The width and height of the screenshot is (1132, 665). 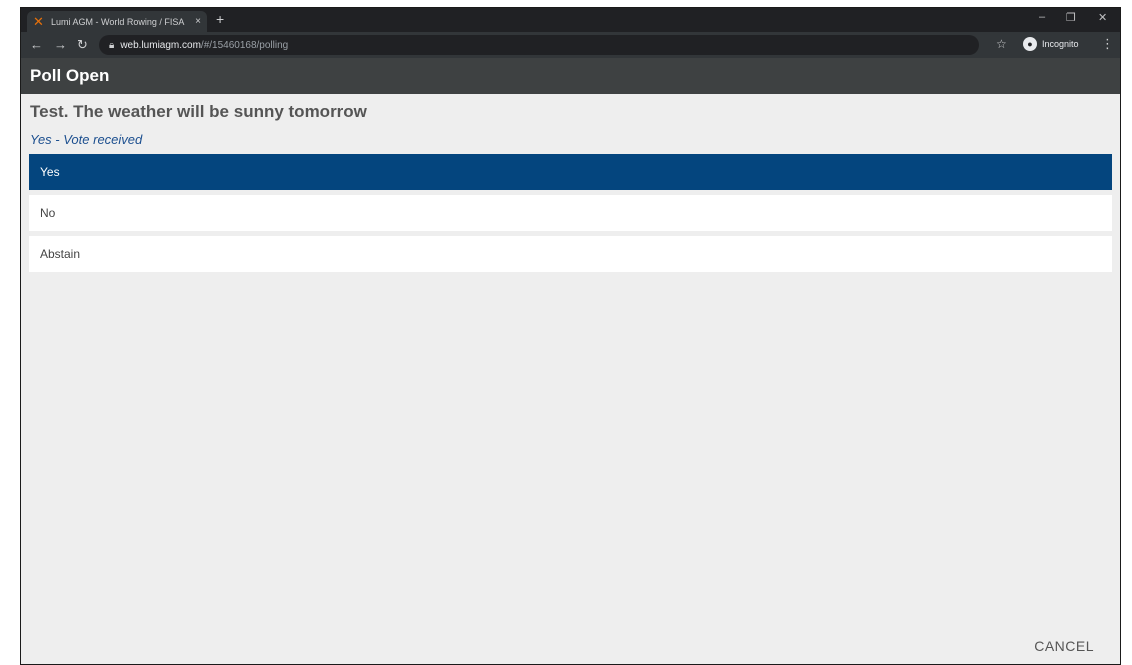 I want to click on lock-icon: 🔒︎, so click(x=112, y=45).